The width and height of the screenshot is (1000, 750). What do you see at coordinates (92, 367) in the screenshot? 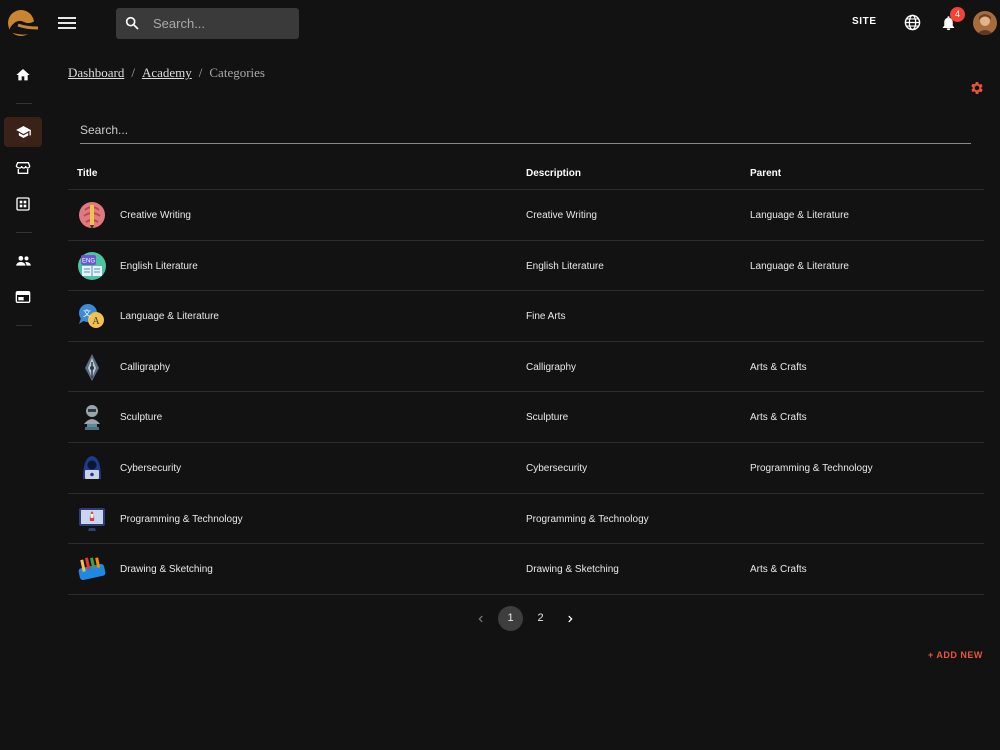
I see `fountain-pen-icon` at bounding box center [92, 367].